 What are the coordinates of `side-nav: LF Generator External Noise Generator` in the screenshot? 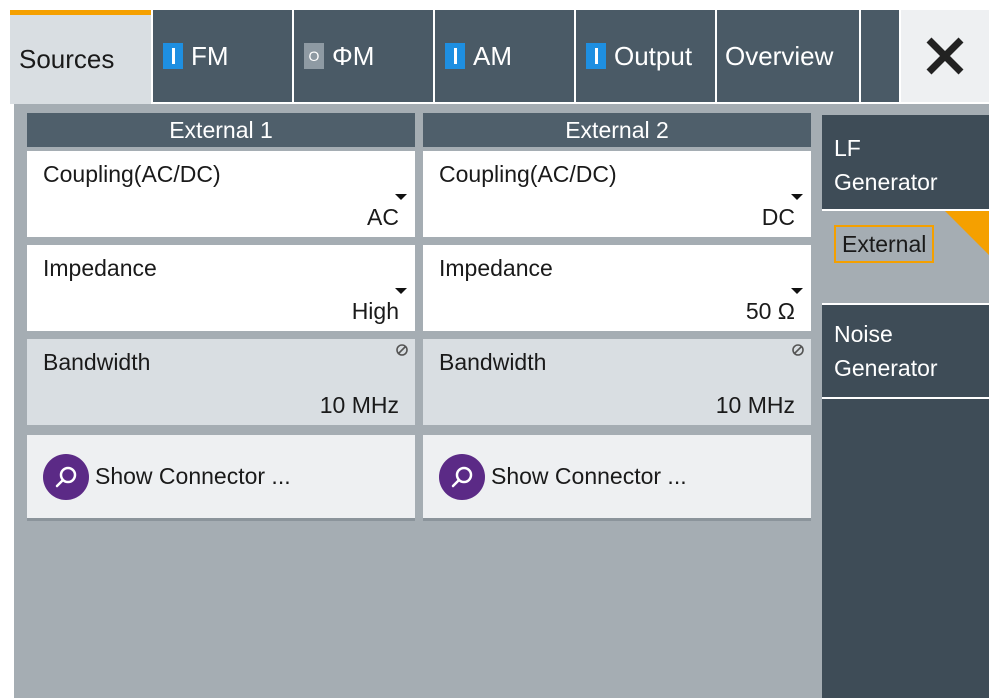 It's located at (905, 406).